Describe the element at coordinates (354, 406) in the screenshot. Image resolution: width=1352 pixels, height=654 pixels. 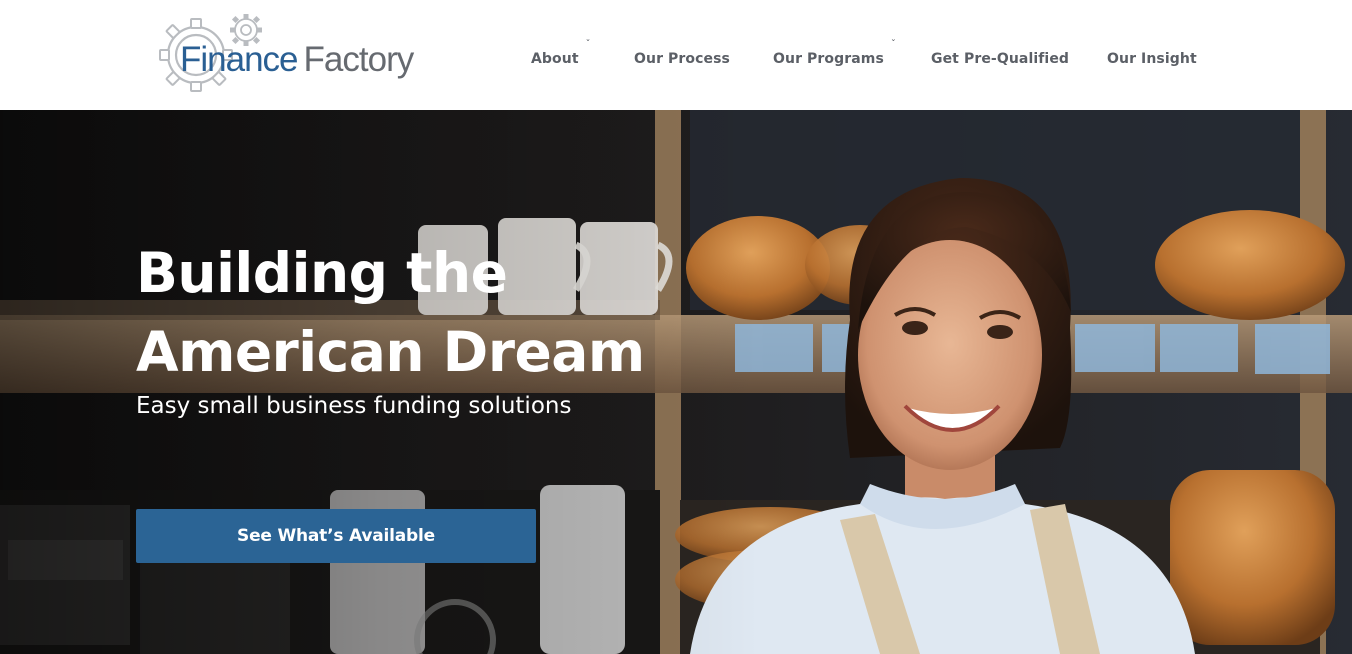
I see `hero-subtitle: Easy small business funding solutions` at that location.